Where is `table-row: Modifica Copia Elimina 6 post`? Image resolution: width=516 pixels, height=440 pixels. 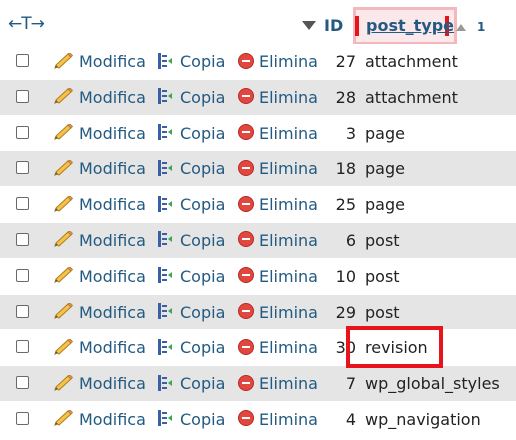
table-row: Modifica Copia Elimina 6 post is located at coordinates (258, 240).